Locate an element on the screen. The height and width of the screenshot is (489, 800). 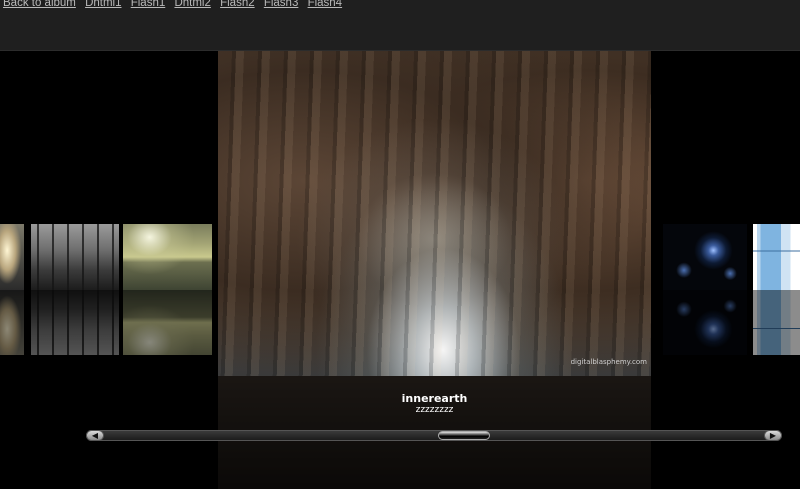
flash4-link: Flash4 is located at coordinates (325, 4).